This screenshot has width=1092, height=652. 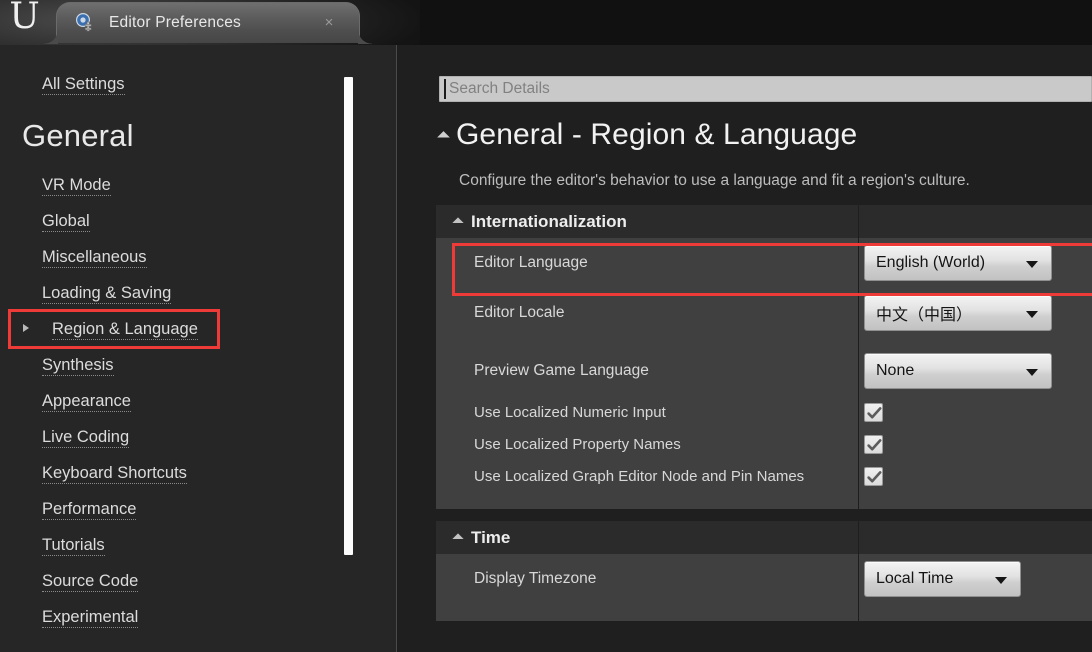 I want to click on title-bar: U Editor Preferences ×, so click(x=546, y=22).